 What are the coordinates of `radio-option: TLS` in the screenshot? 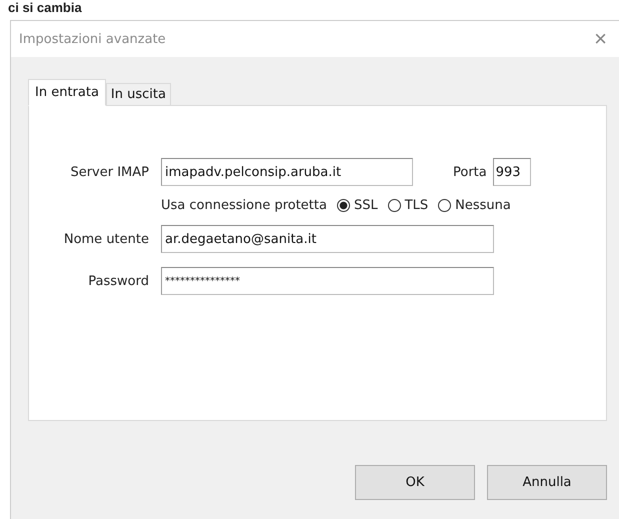 It's located at (408, 205).